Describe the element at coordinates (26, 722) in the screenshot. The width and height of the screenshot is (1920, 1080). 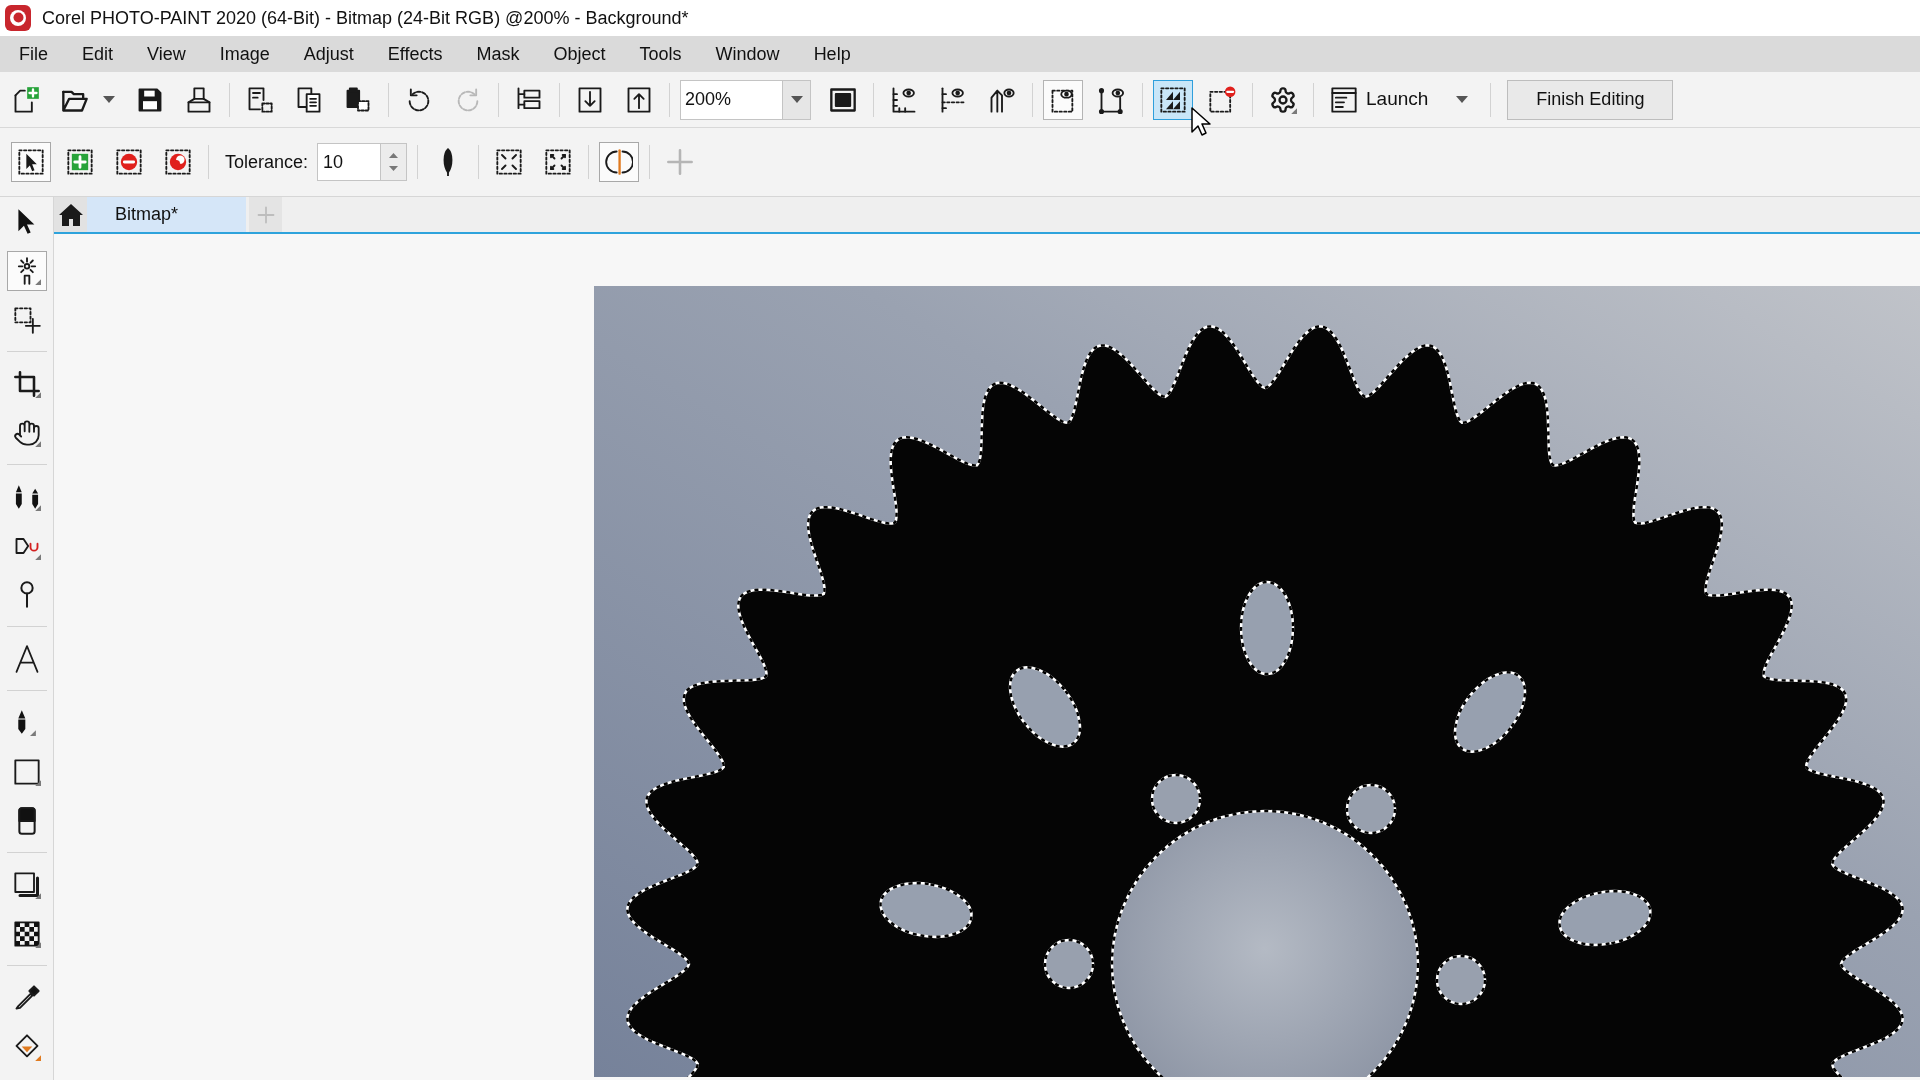
I see `paint-brush-icon` at that location.